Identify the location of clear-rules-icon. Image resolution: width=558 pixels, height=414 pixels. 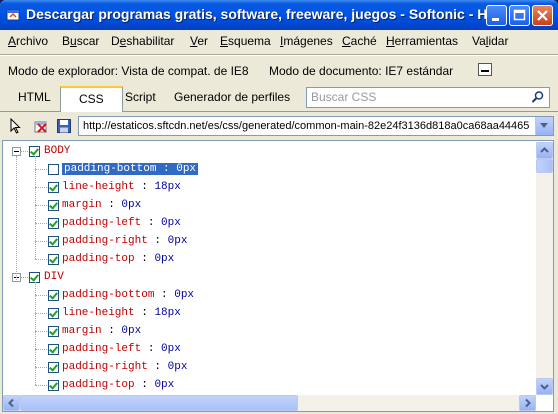
(41, 126).